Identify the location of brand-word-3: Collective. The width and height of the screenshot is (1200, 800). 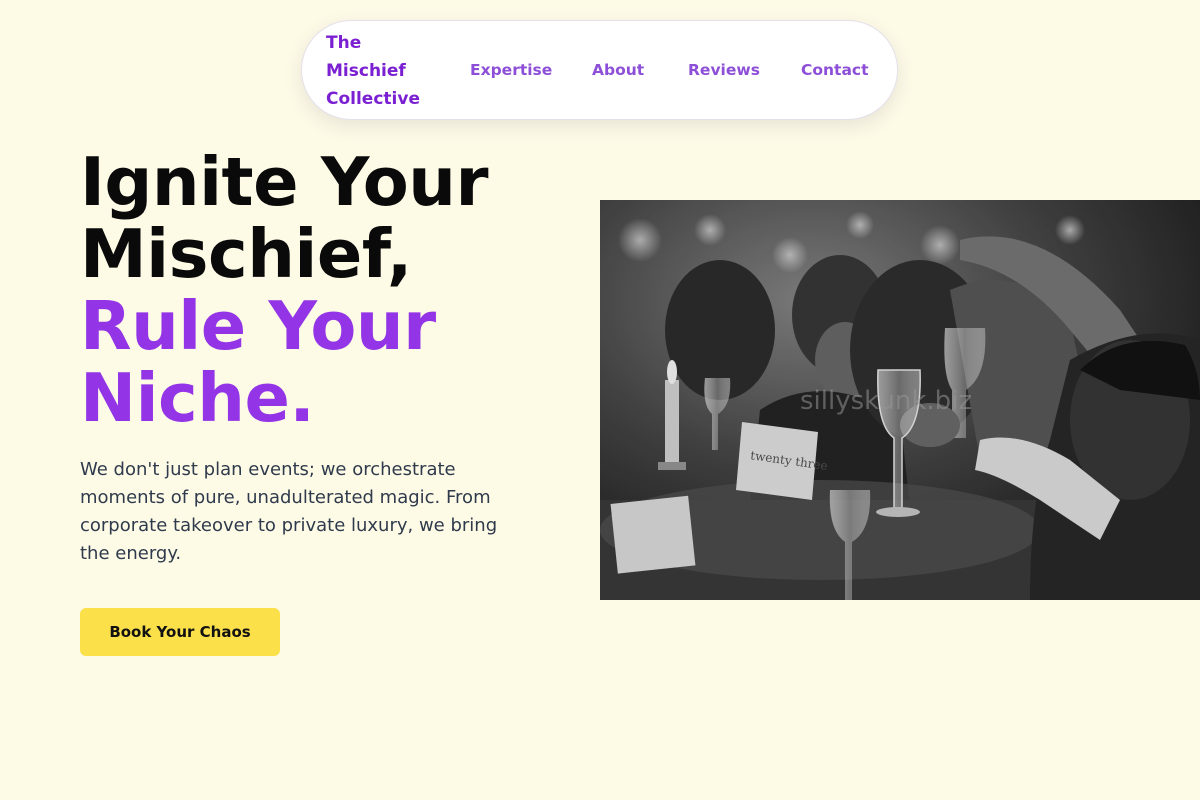
(373, 99).